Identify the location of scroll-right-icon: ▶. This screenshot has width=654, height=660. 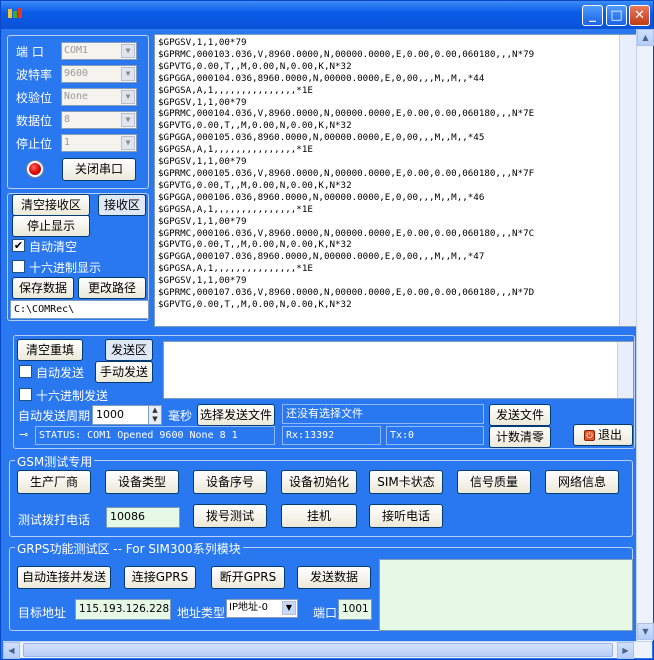
(625, 650).